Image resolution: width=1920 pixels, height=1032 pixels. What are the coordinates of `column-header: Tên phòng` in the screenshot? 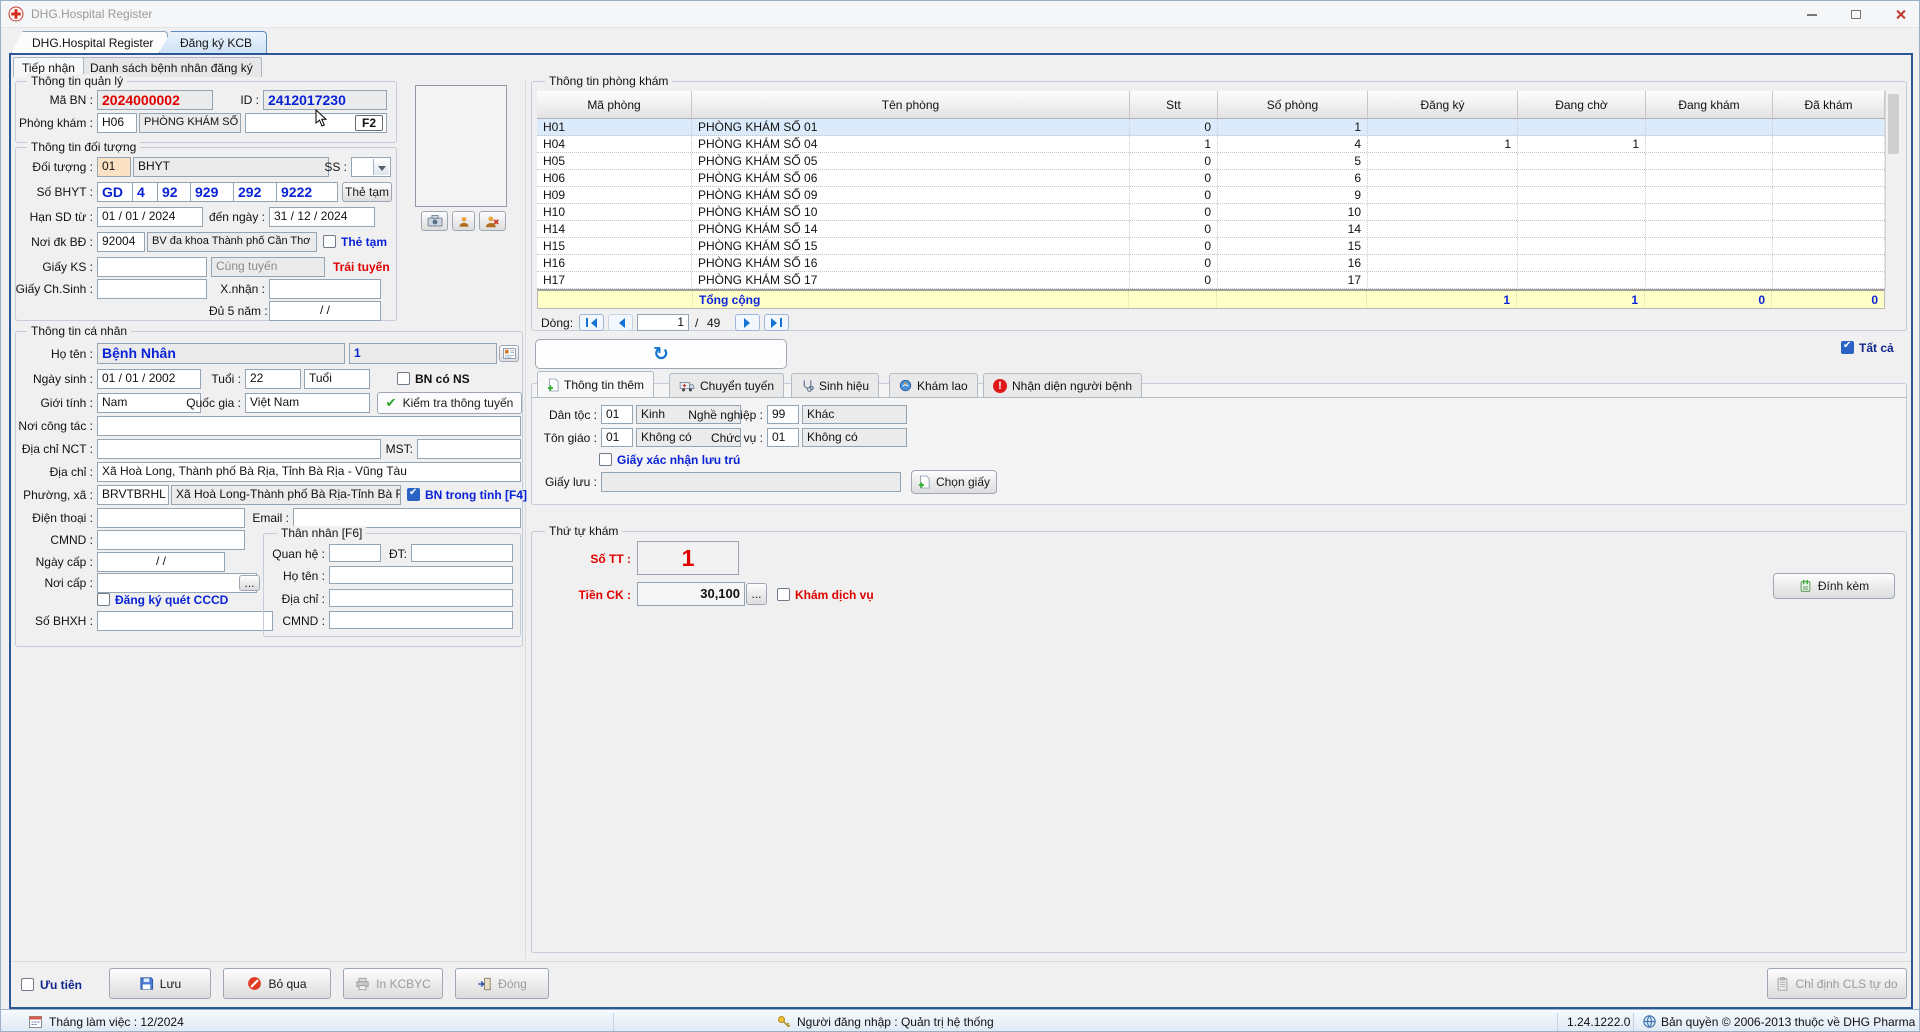 It's located at (911, 105).